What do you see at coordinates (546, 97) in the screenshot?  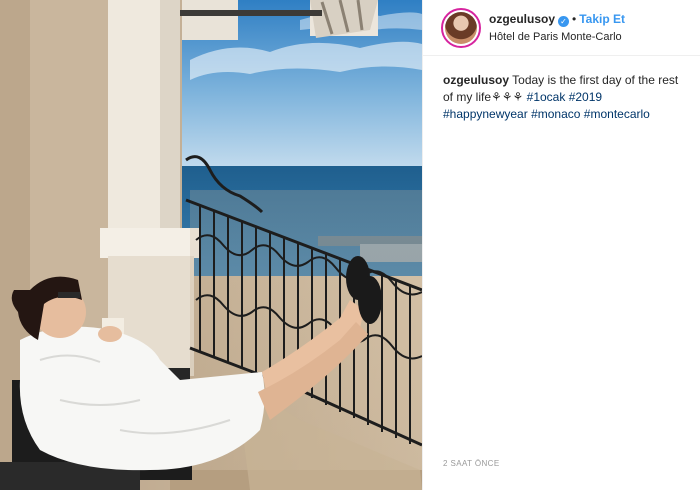 I see `hashtag-1ocak: #1ocak` at bounding box center [546, 97].